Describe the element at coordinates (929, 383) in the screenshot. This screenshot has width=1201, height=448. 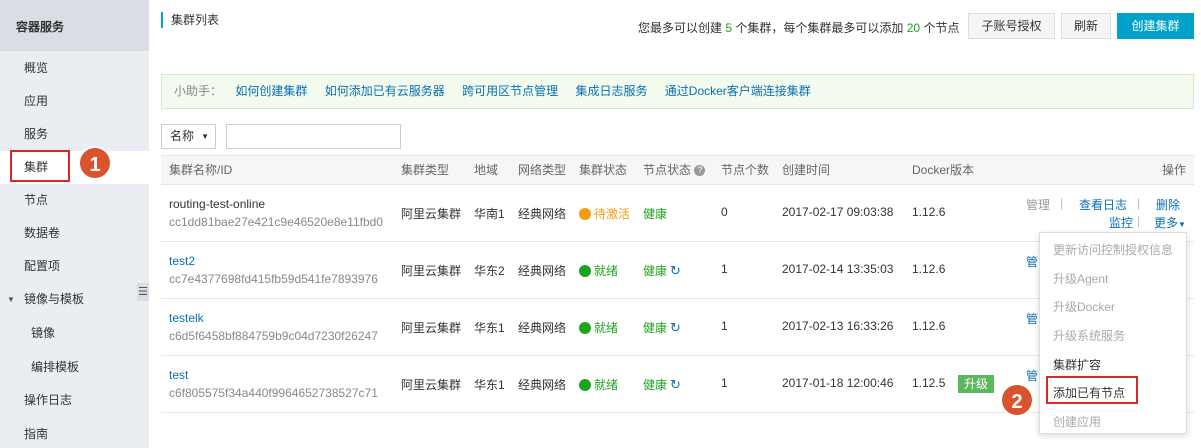
I see `docker-version: 1.12.5` at that location.